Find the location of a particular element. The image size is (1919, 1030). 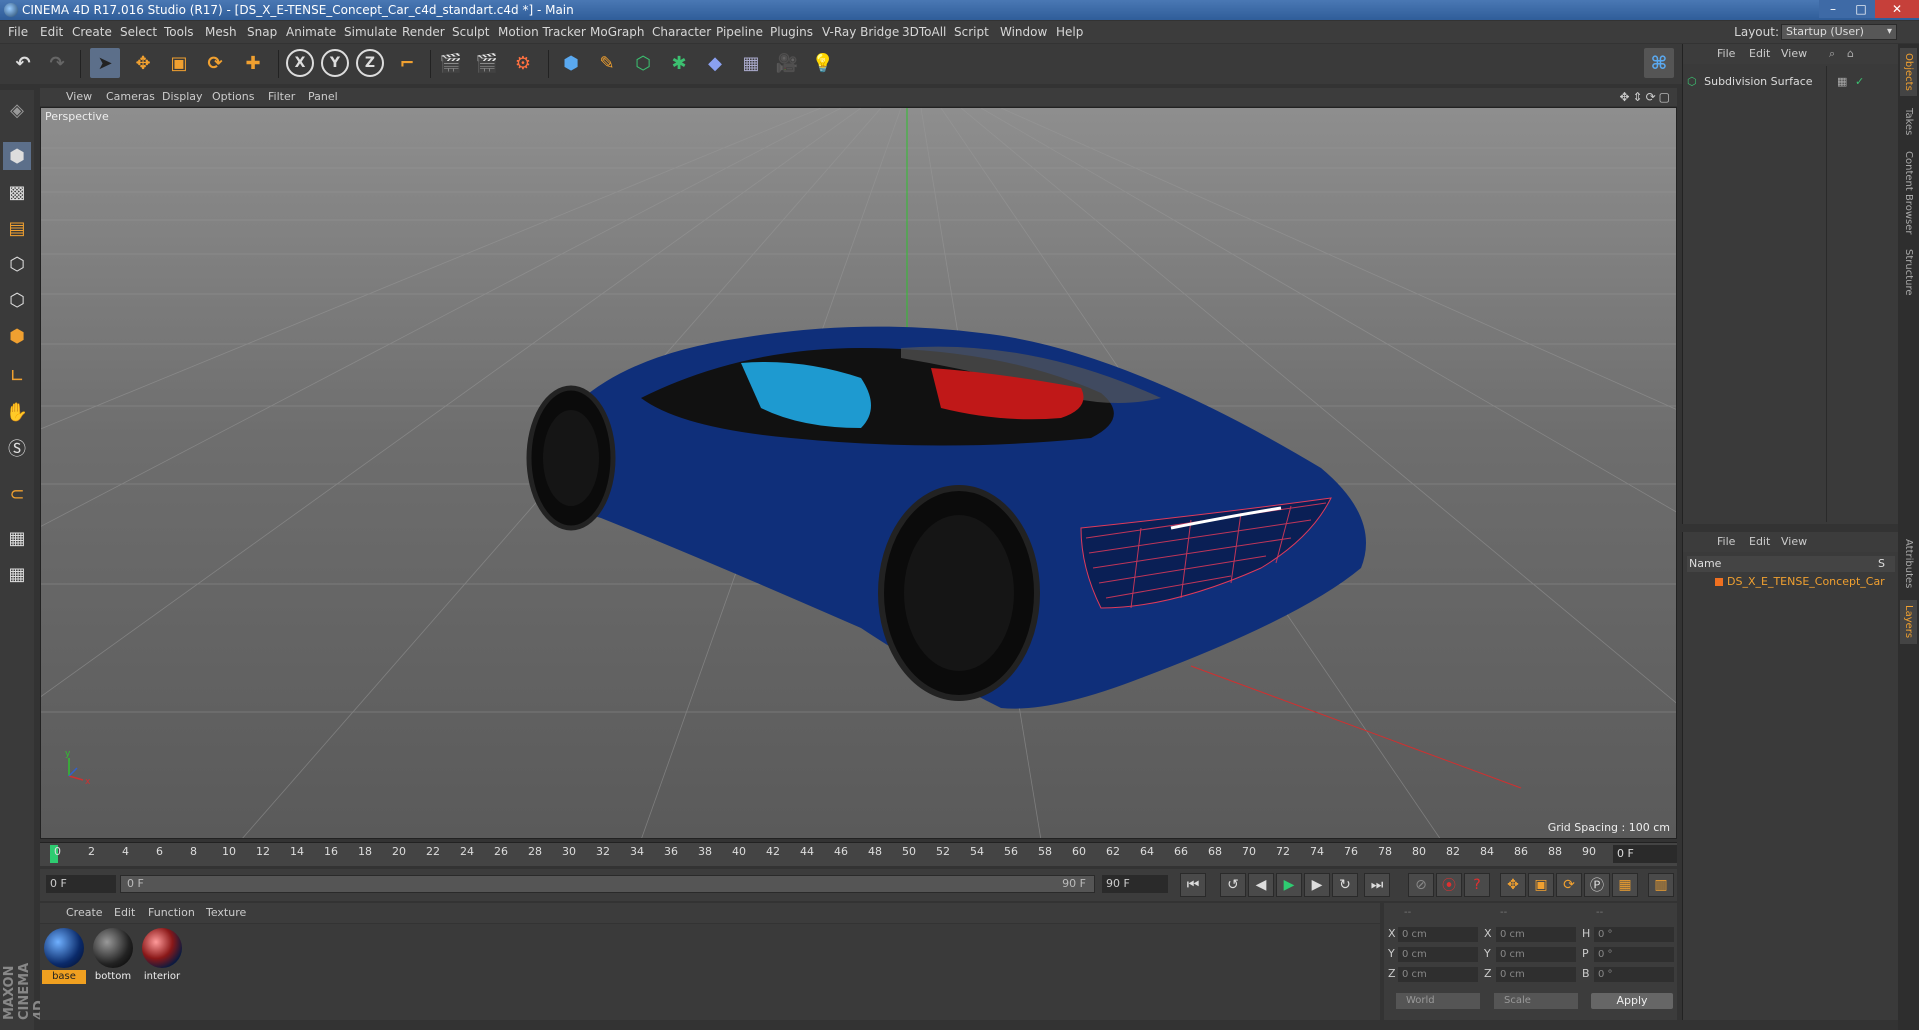

tab-layers: Layers is located at coordinates (1908, 622).